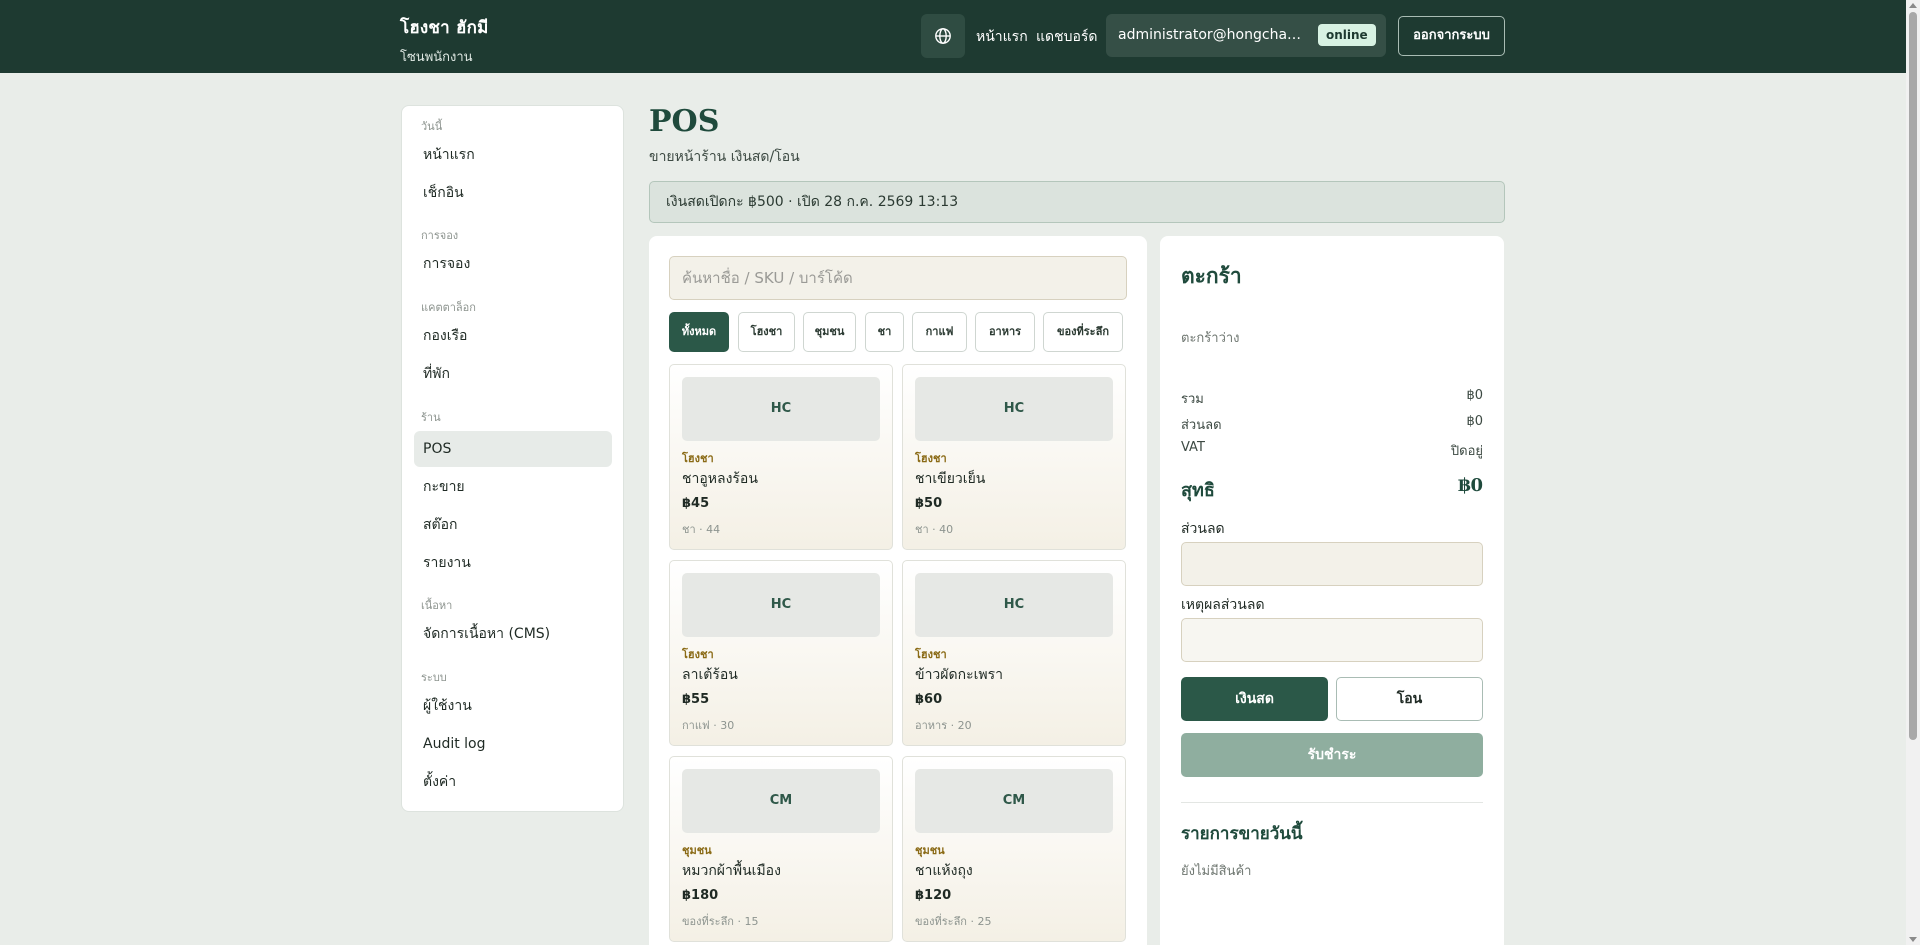 The width and height of the screenshot is (1920, 945). What do you see at coordinates (1014, 849) in the screenshot?
I see `product-card: CM ชุมชน ชาแห้งถุง ฿120 ของที่ระลึก · 25` at bounding box center [1014, 849].